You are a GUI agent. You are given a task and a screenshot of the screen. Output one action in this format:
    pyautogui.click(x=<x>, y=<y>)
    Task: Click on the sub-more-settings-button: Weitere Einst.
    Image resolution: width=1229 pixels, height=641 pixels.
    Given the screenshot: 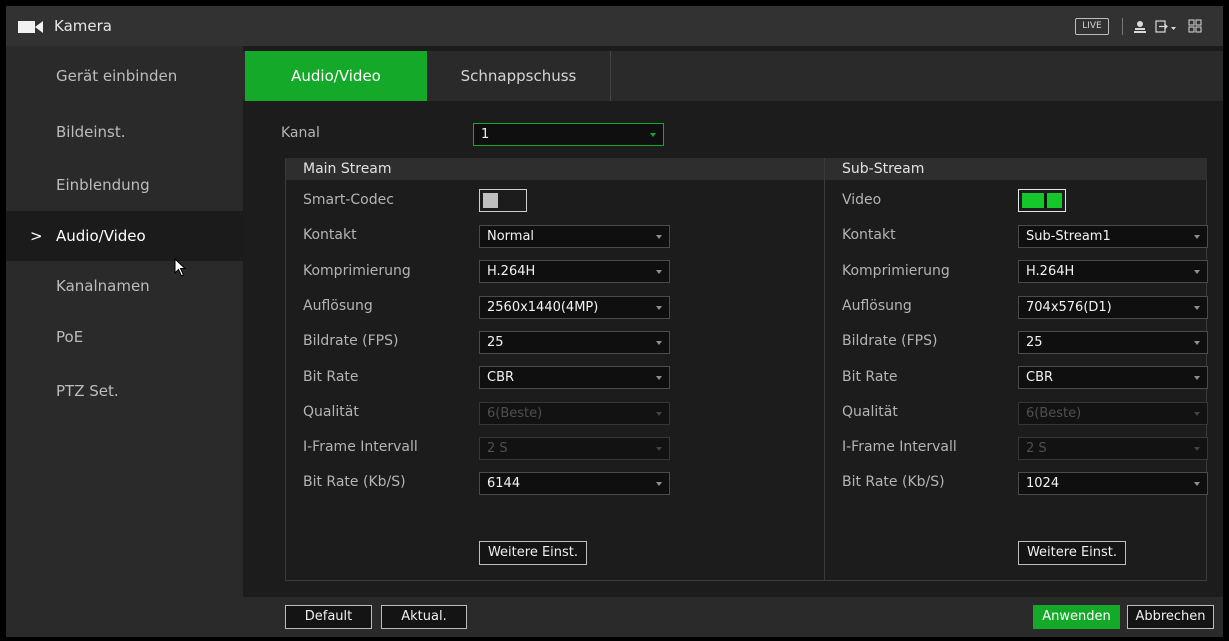 What is the action you would take?
    pyautogui.click(x=1072, y=553)
    